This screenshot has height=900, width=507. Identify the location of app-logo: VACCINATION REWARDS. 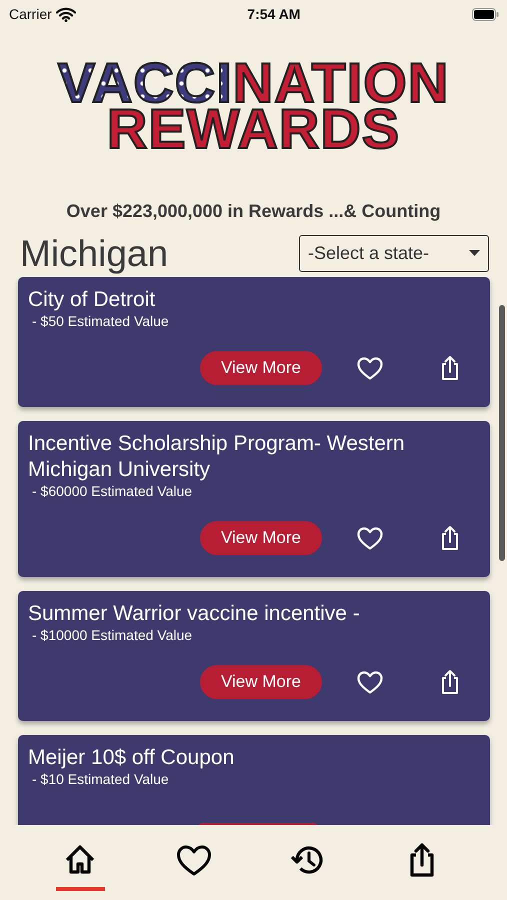
(254, 106).